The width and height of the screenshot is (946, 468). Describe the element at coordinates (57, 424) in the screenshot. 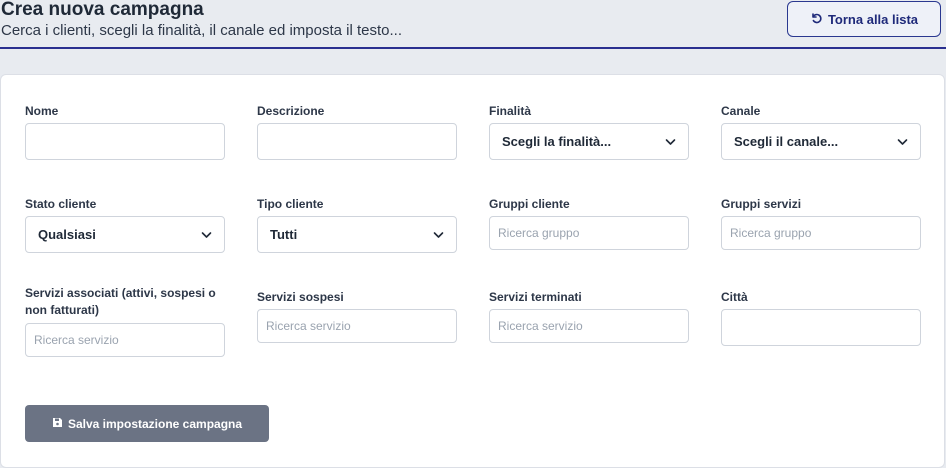

I see `floppy-disk-icon` at that location.